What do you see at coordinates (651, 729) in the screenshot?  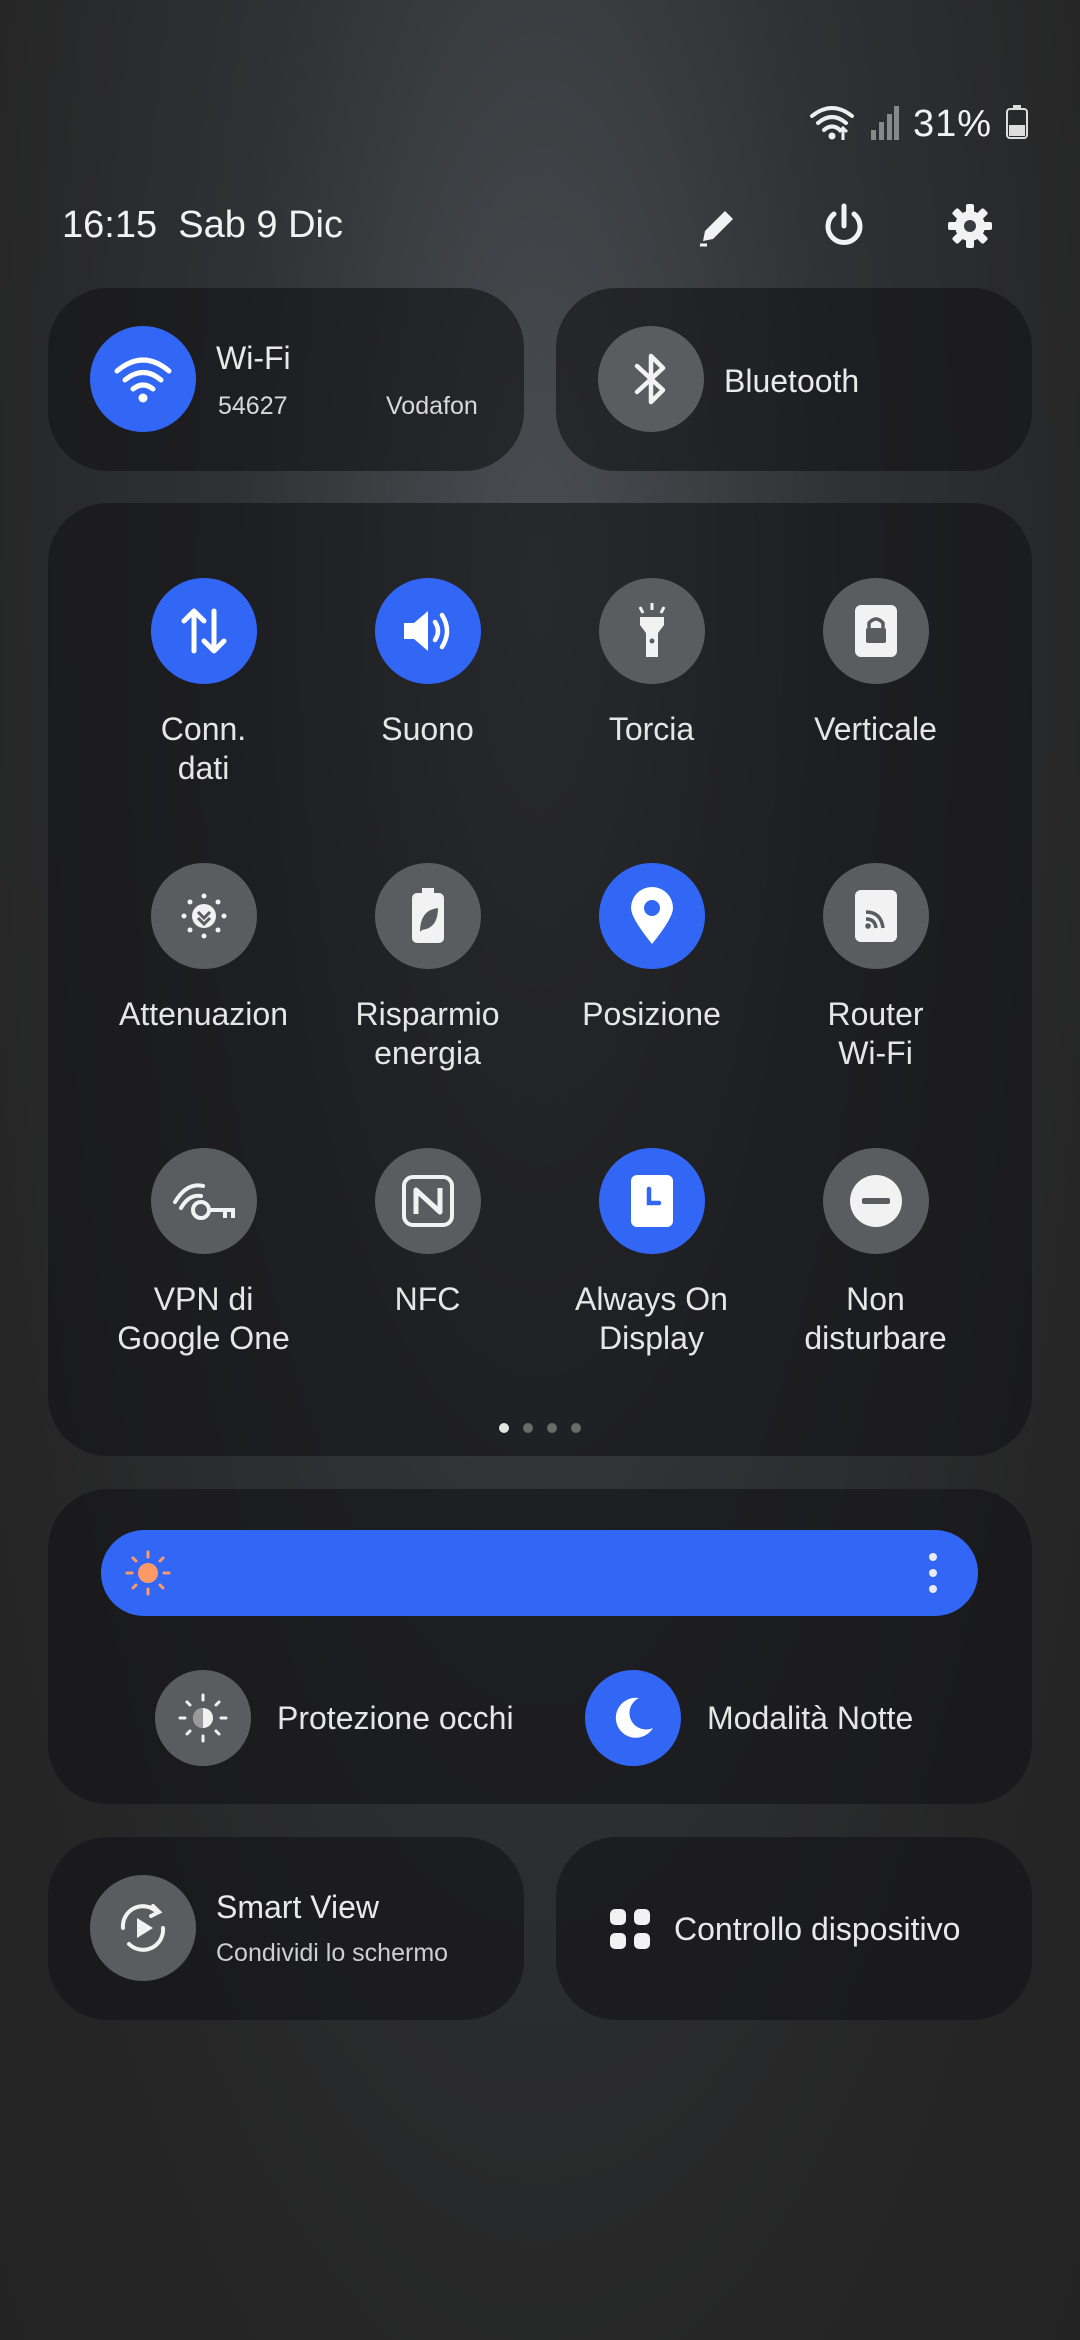 I see `tile-label: Torcia` at bounding box center [651, 729].